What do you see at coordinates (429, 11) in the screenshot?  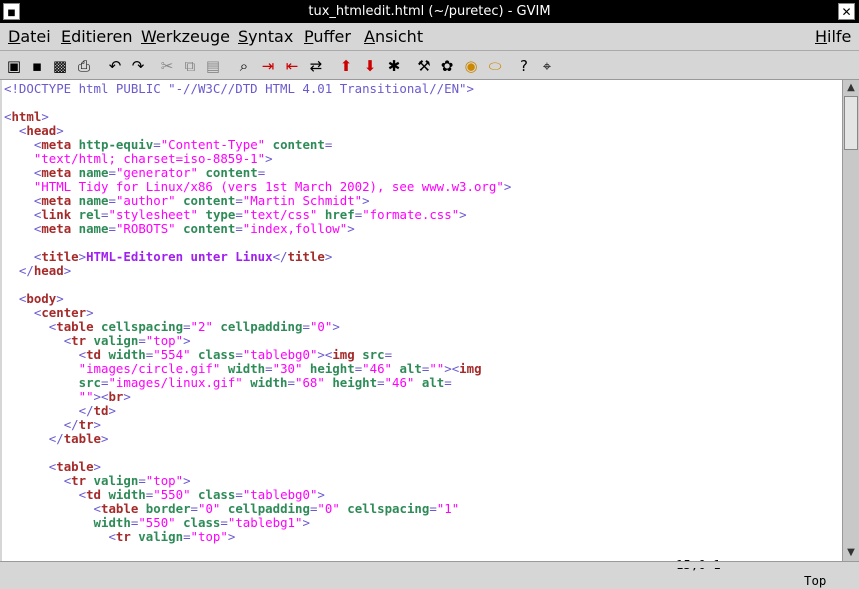 I see `window-title: tux_htmledit.html (~/puretec) - GVIM` at bounding box center [429, 11].